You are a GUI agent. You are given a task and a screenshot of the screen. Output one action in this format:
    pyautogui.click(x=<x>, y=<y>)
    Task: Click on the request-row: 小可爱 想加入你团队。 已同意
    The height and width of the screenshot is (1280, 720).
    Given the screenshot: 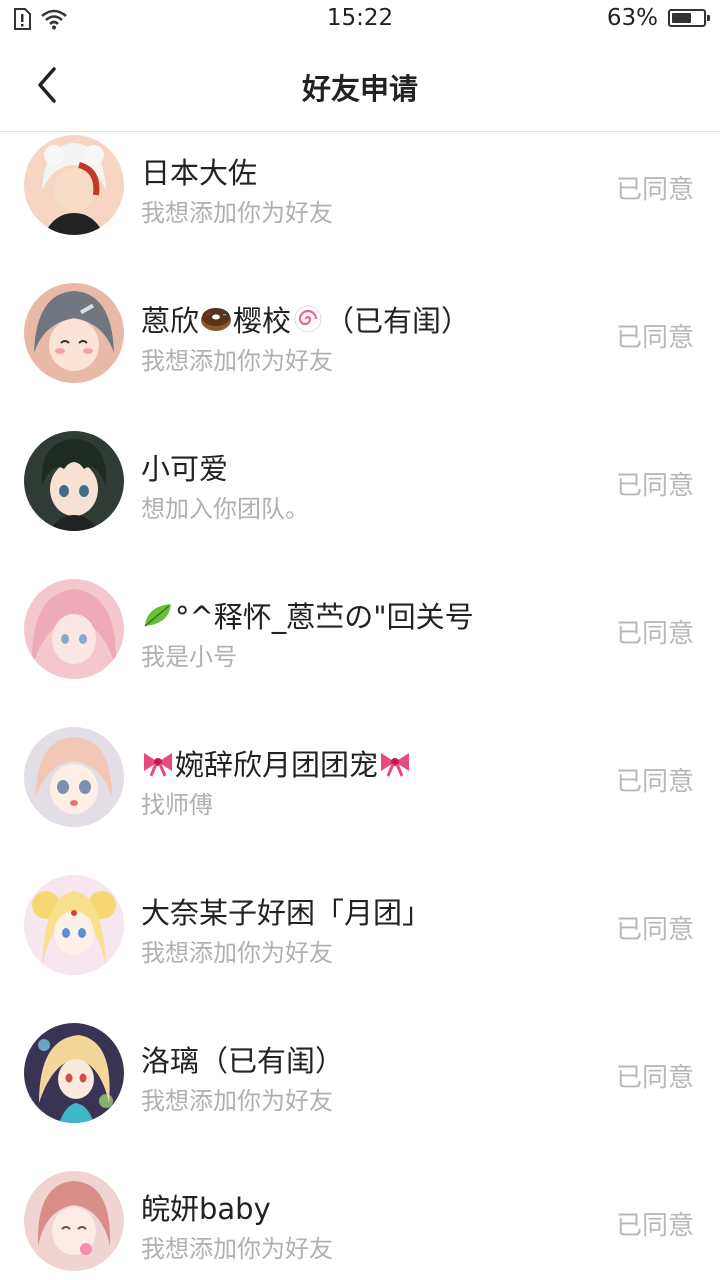 What is the action you would take?
    pyautogui.click(x=360, y=505)
    